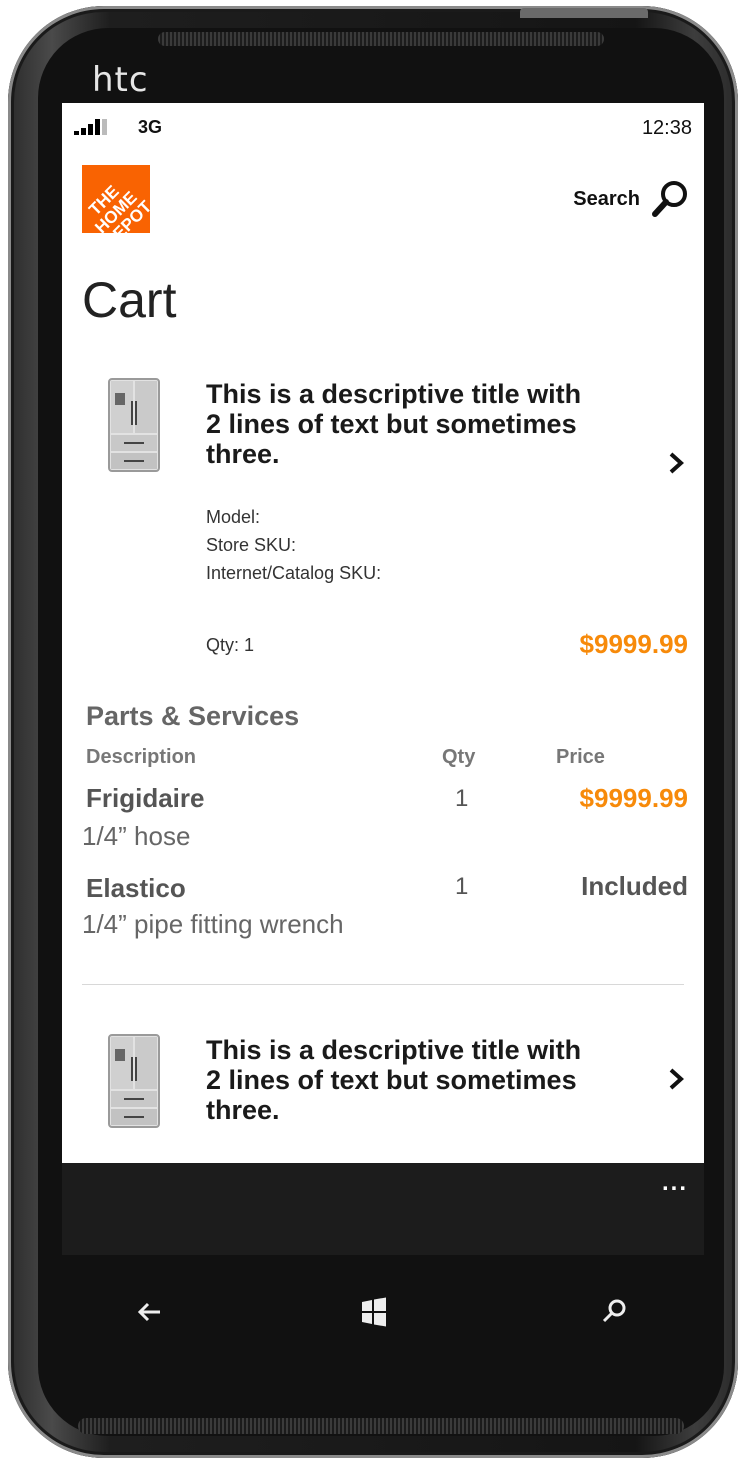 The image size is (746, 1465). I want to click on item-qty: Qty: 1, so click(230, 645).